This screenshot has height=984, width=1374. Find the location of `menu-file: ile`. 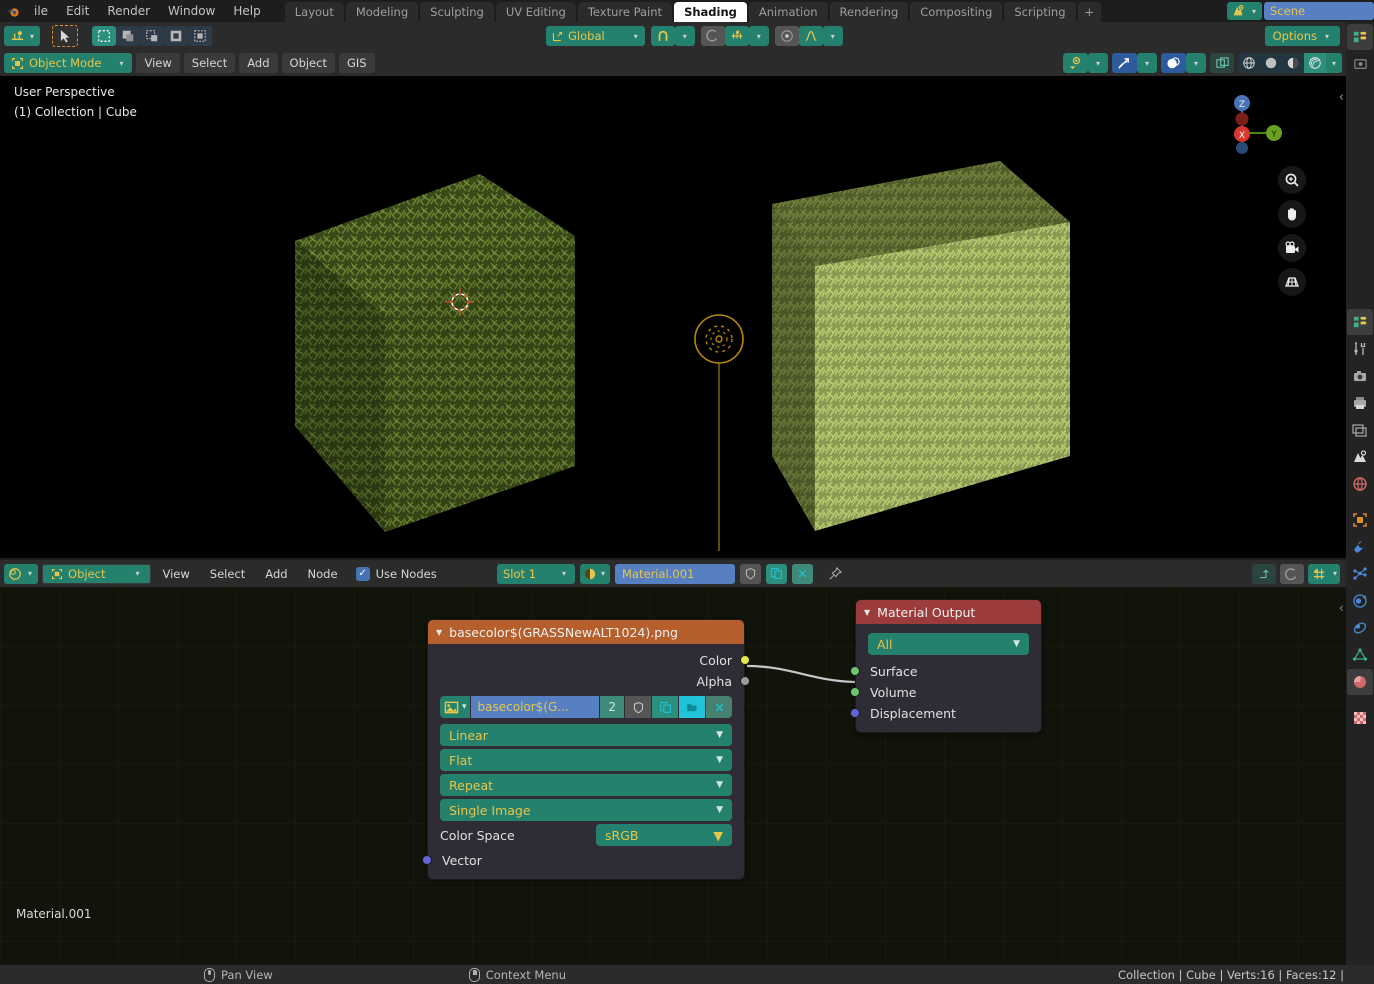

menu-file: ile is located at coordinates (41, 11).